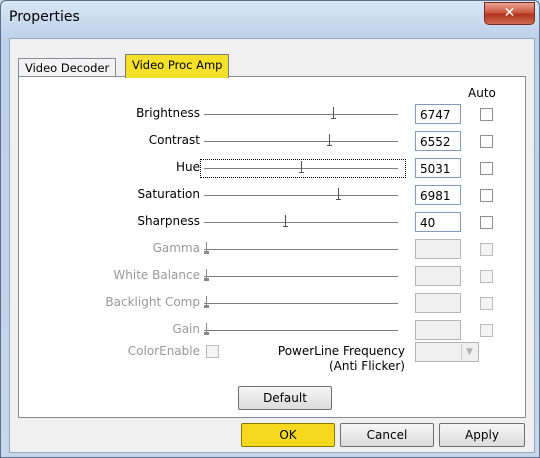 The height and width of the screenshot is (458, 540). What do you see at coordinates (168, 113) in the screenshot?
I see `property-label: Brightness` at bounding box center [168, 113].